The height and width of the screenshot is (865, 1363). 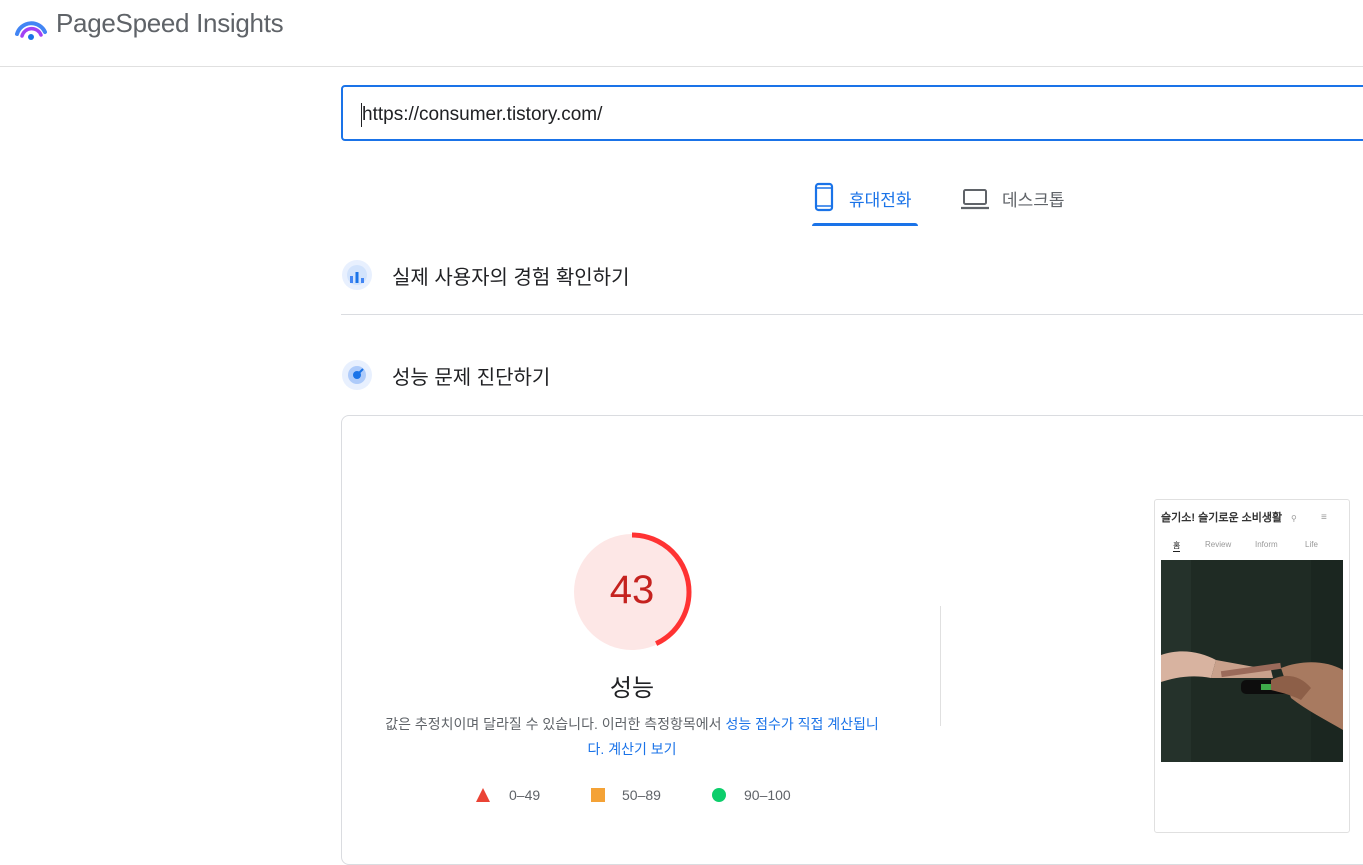 What do you see at coordinates (824, 197) in the screenshot?
I see `smartphone-icon` at bounding box center [824, 197].